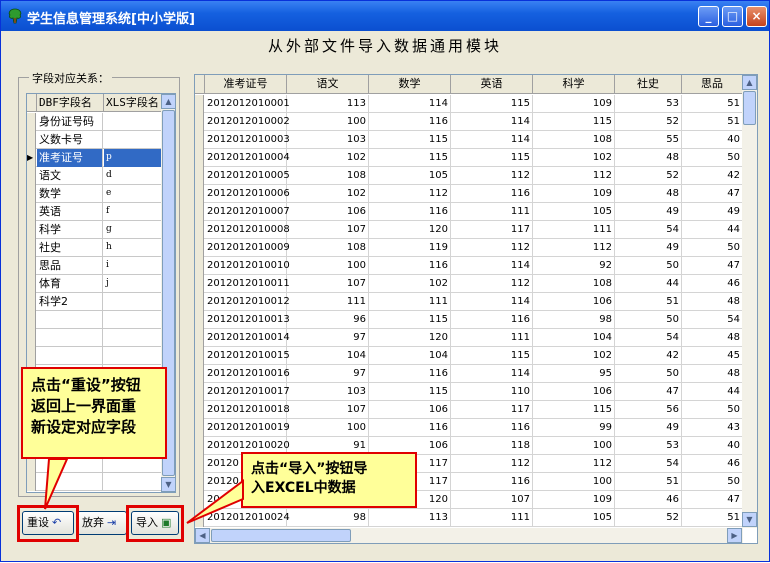 The height and width of the screenshot is (563, 770). Describe the element at coordinates (94, 302) in the screenshot. I see `mapping-row: 科学2` at that location.